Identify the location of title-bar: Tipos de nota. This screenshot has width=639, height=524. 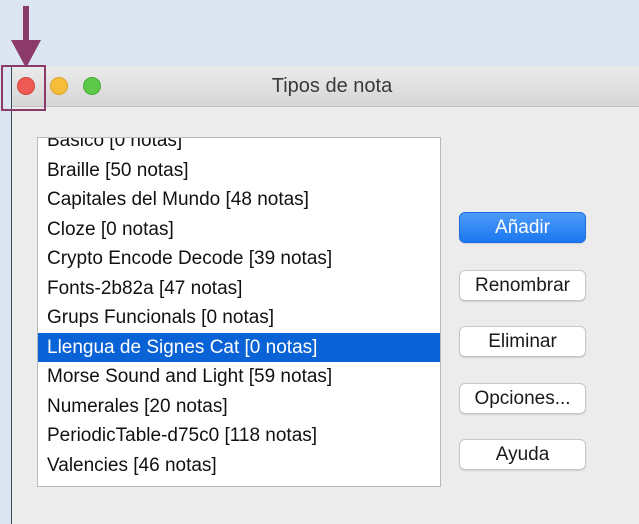
(325, 86).